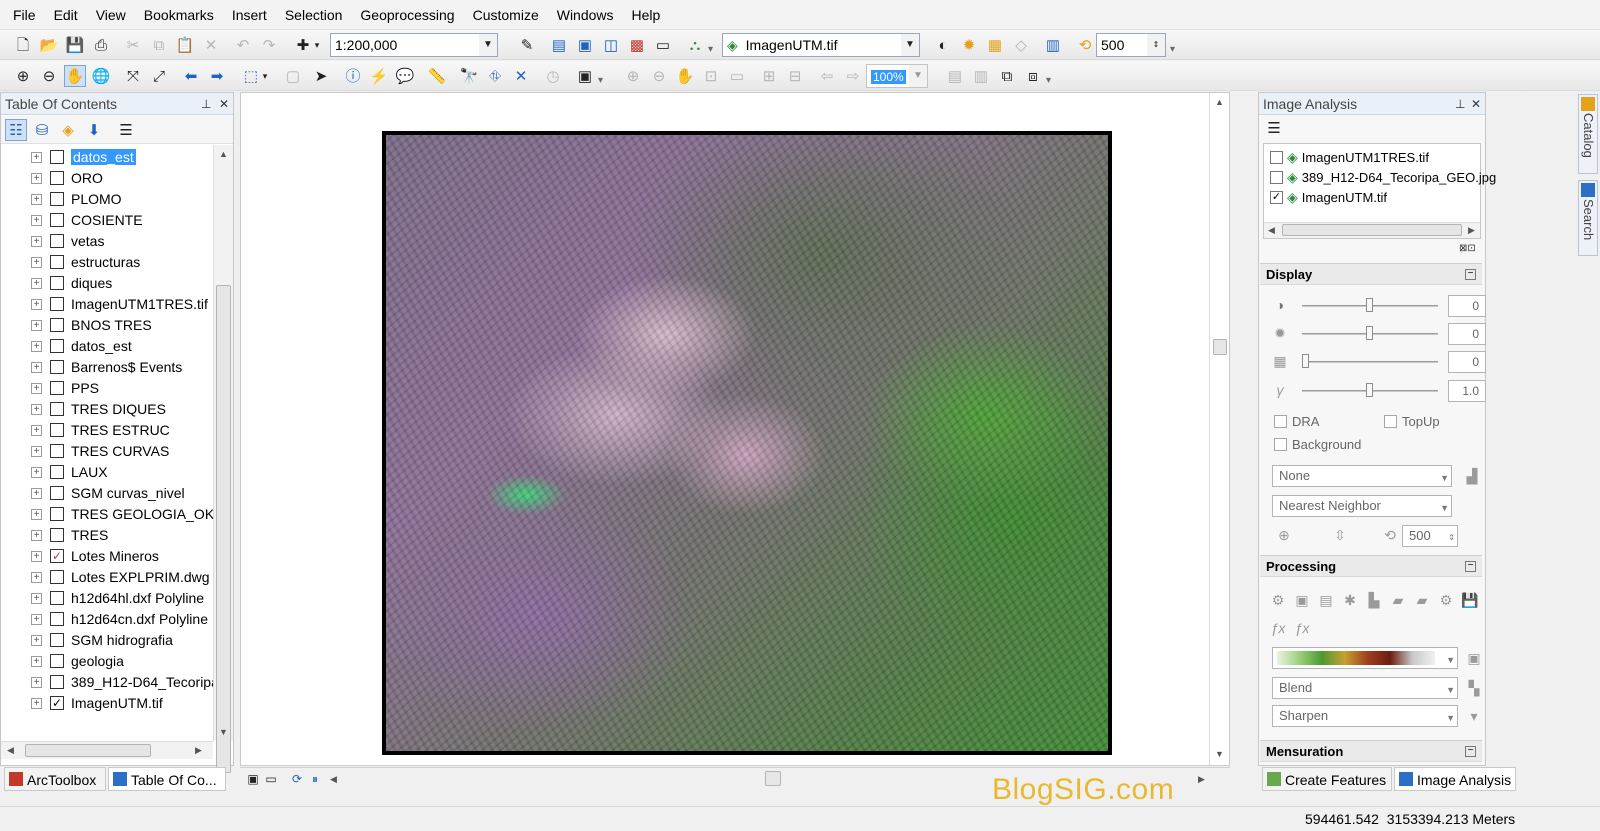 This screenshot has height=831, width=1600. What do you see at coordinates (1284, 535) in the screenshot?
I see `zoom-to-raster-icon: ⊕` at bounding box center [1284, 535].